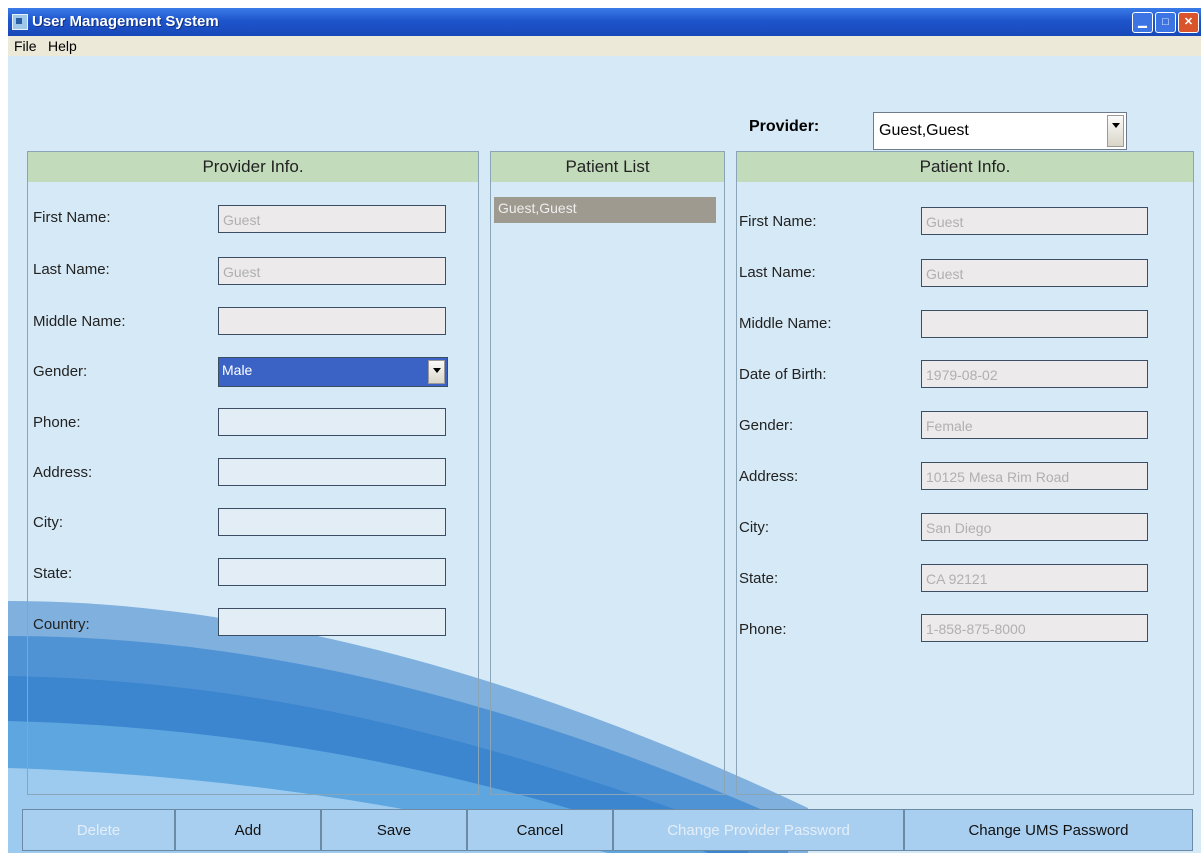  I want to click on change-ums-password-button: Change UMS Password, so click(1048, 830).